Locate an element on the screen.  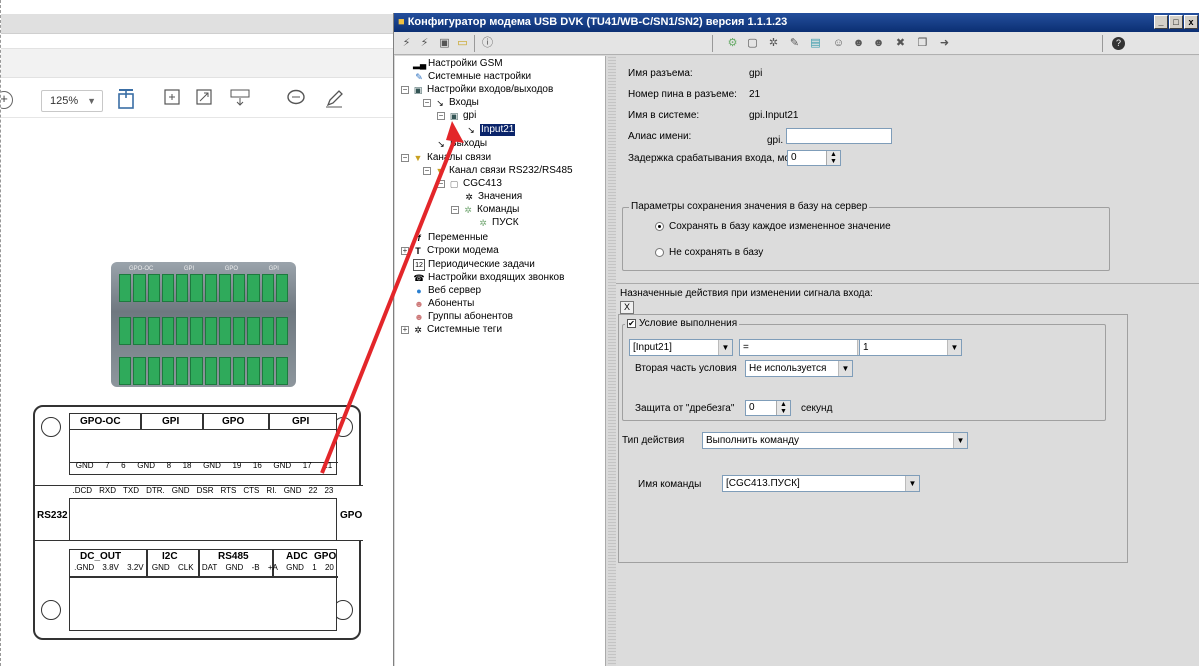
annotation-arrow is located at coordinates (392, 297).